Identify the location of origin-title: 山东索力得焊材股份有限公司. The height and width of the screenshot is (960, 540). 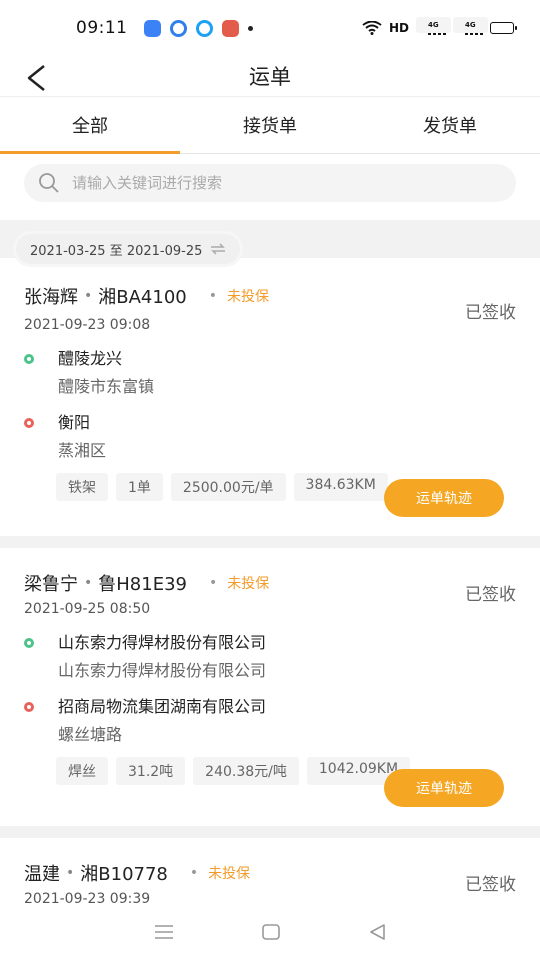
(162, 642).